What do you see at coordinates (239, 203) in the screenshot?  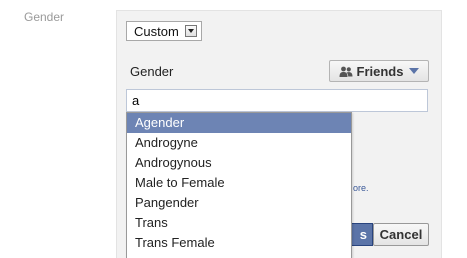 I see `suggestion-item: Pangender` at bounding box center [239, 203].